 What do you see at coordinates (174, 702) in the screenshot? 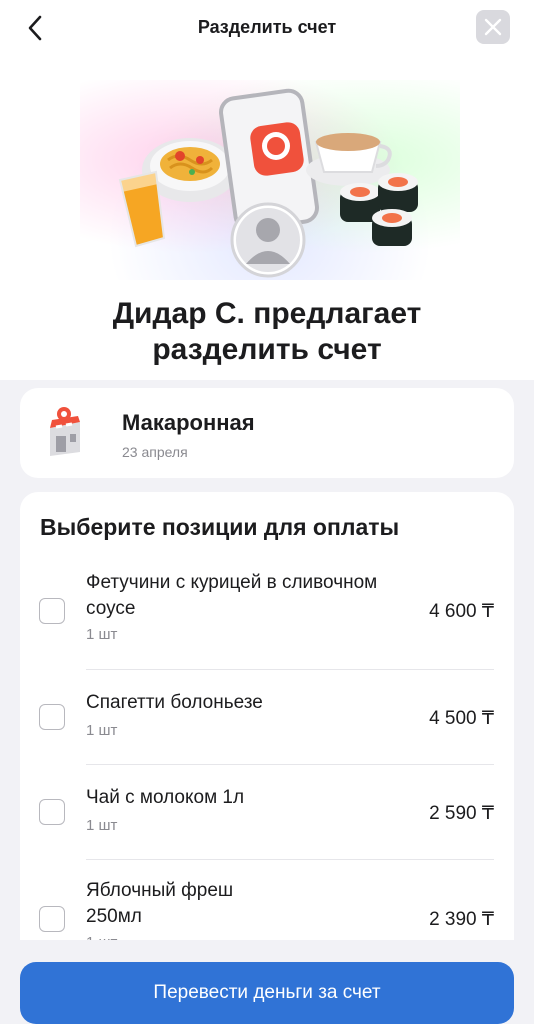
I see `item-name: Спагетти болоньезе` at bounding box center [174, 702].